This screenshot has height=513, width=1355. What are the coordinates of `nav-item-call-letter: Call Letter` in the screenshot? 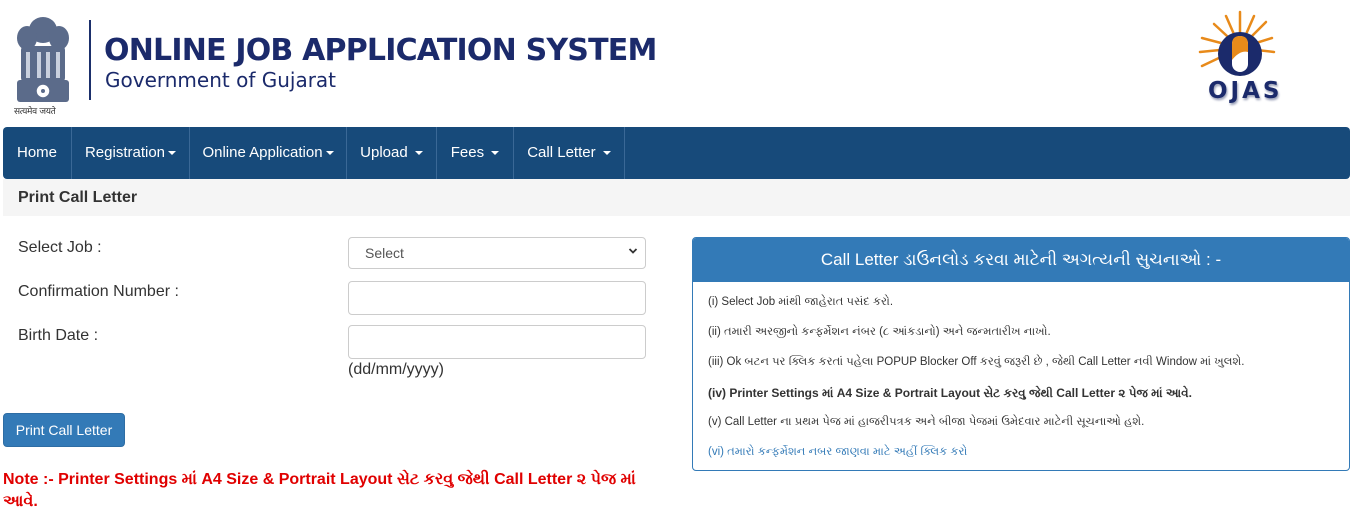 It's located at (569, 153).